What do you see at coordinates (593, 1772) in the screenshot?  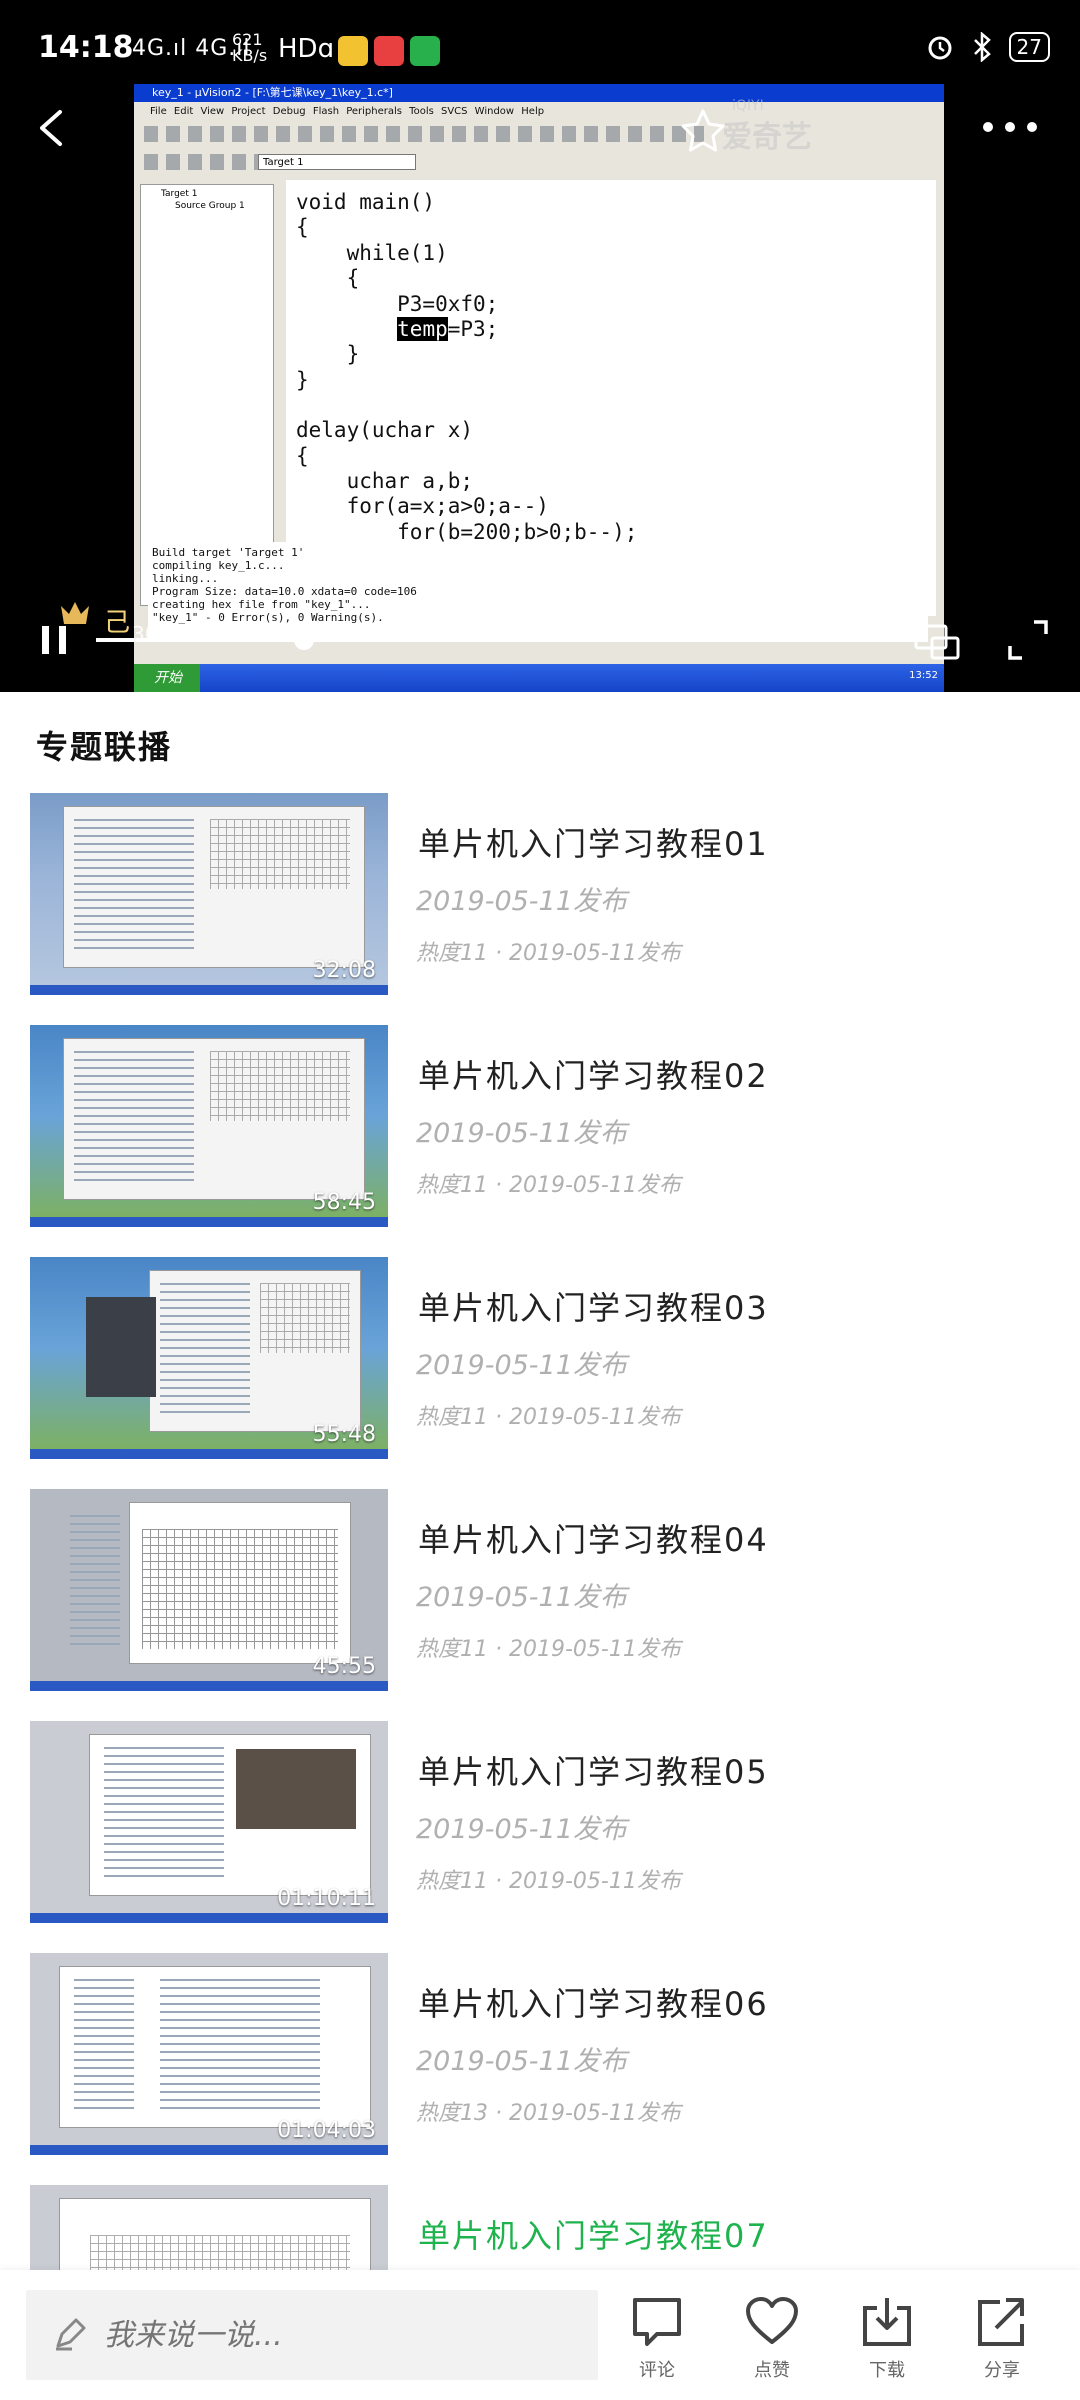 I see `episode-title: 单片机入门学习教程05` at bounding box center [593, 1772].